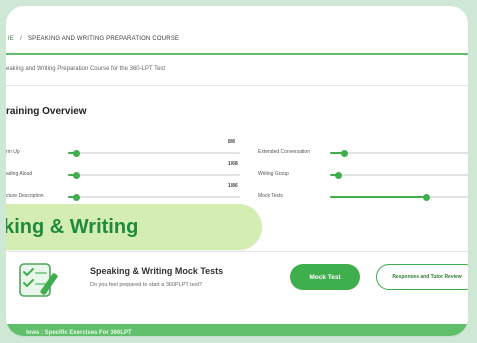  What do you see at coordinates (237, 251) in the screenshot?
I see `mock-divider` at bounding box center [237, 251].